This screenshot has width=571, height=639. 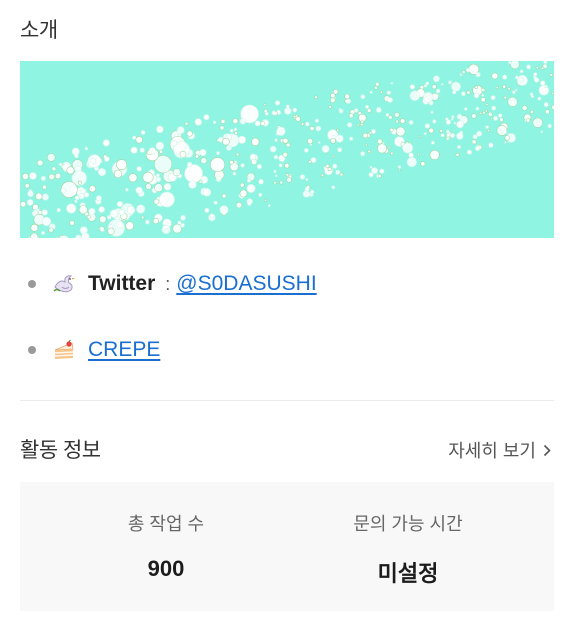 What do you see at coordinates (408, 524) in the screenshot?
I see `stat-label: 문의 가능 시간` at bounding box center [408, 524].